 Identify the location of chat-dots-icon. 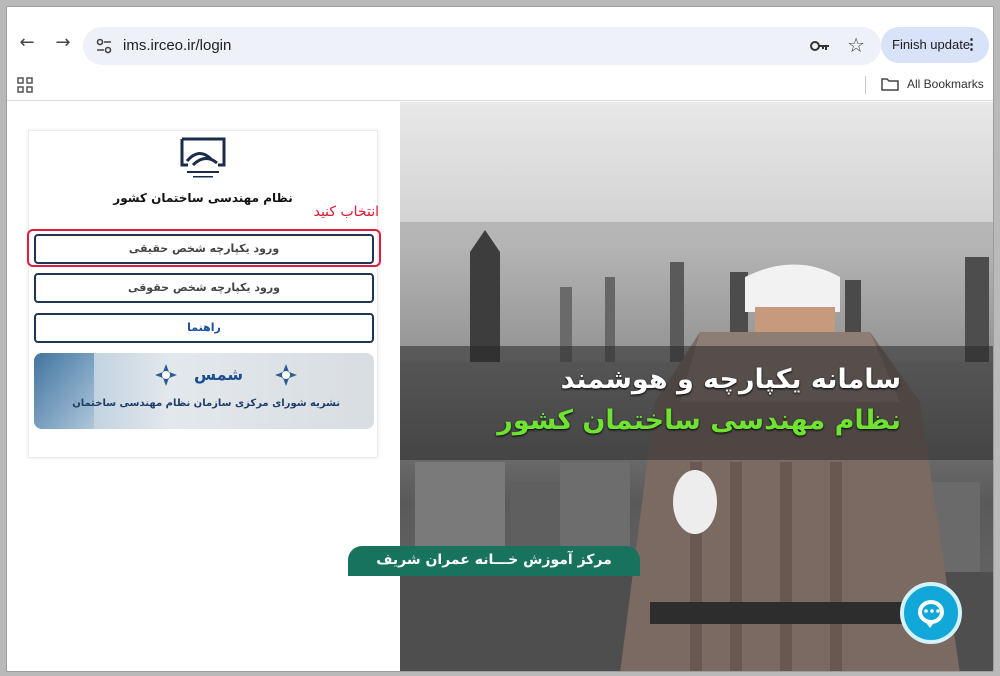
(932, 611).